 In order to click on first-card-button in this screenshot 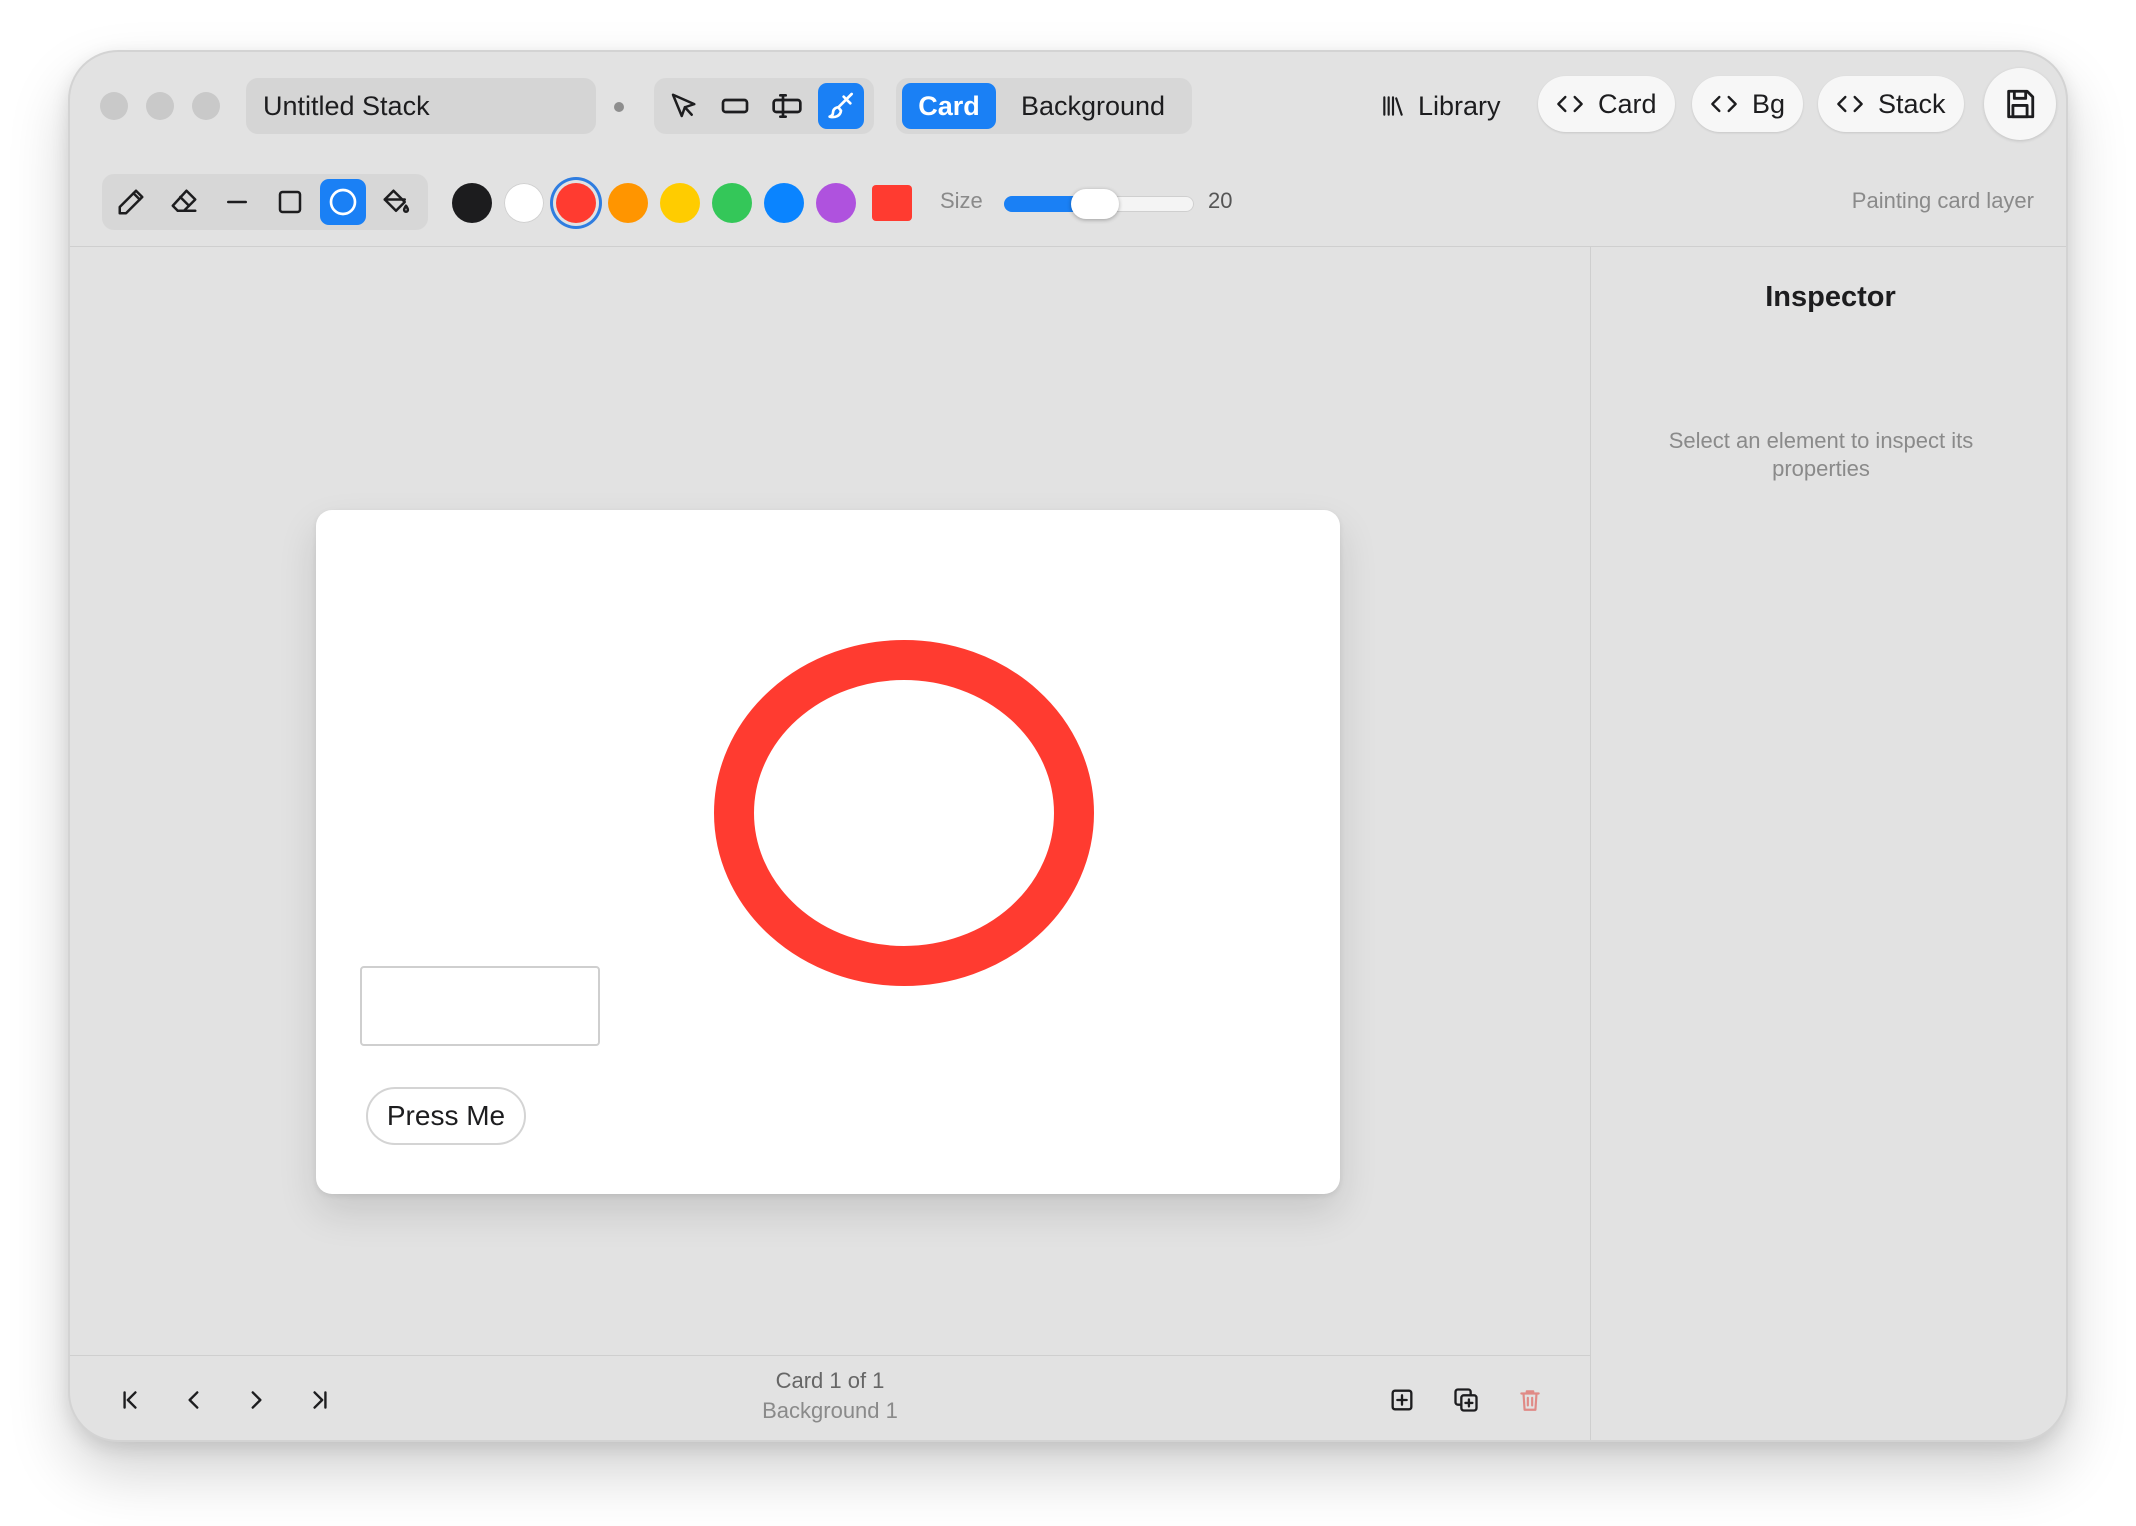, I will do `click(130, 1400)`.